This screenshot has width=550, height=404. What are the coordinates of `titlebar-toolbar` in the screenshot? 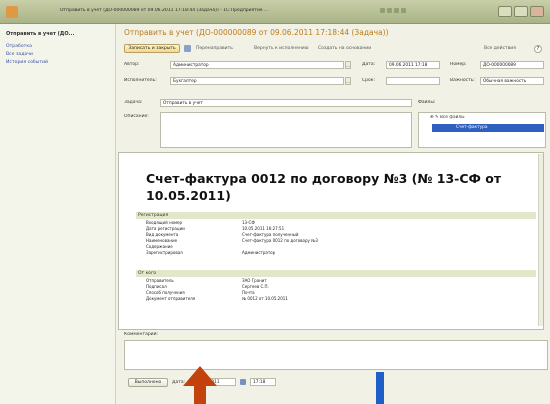 It's located at (400, 12).